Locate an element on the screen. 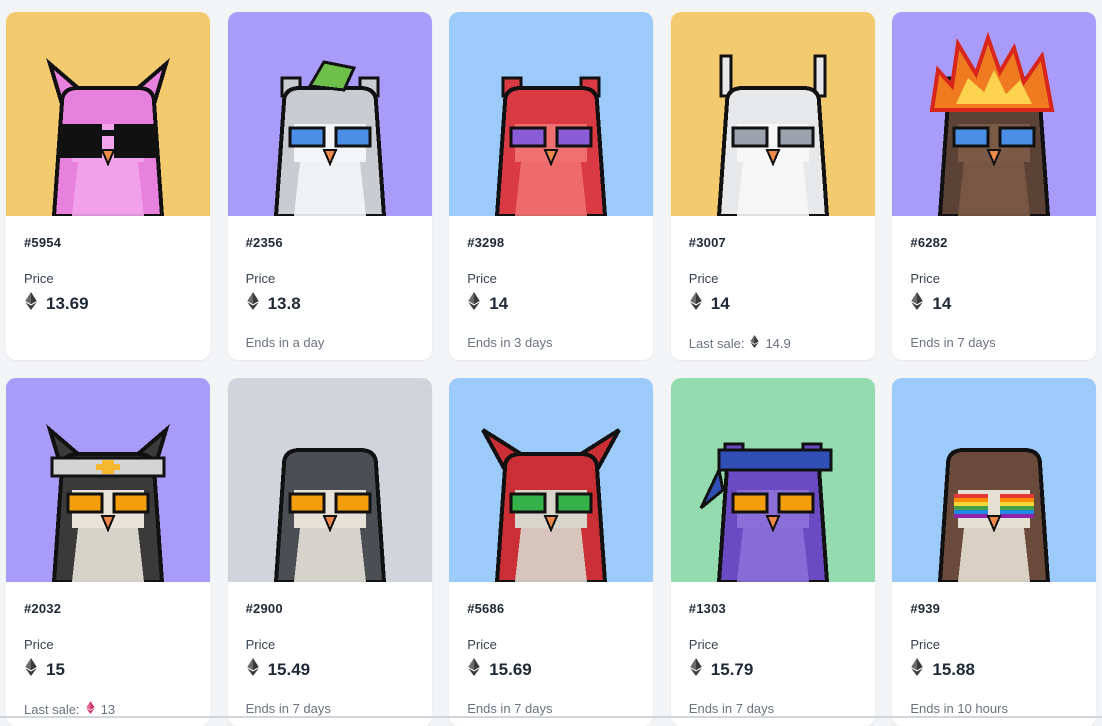 This screenshot has width=1102, height=726. price-value: 15.49 is located at coordinates (289, 669).